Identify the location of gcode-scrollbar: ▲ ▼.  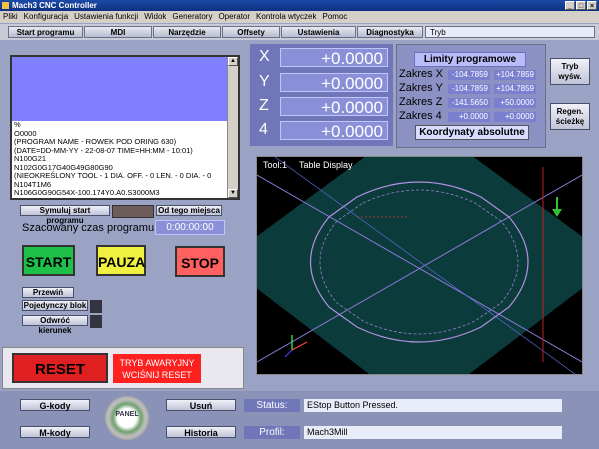
(232, 127).